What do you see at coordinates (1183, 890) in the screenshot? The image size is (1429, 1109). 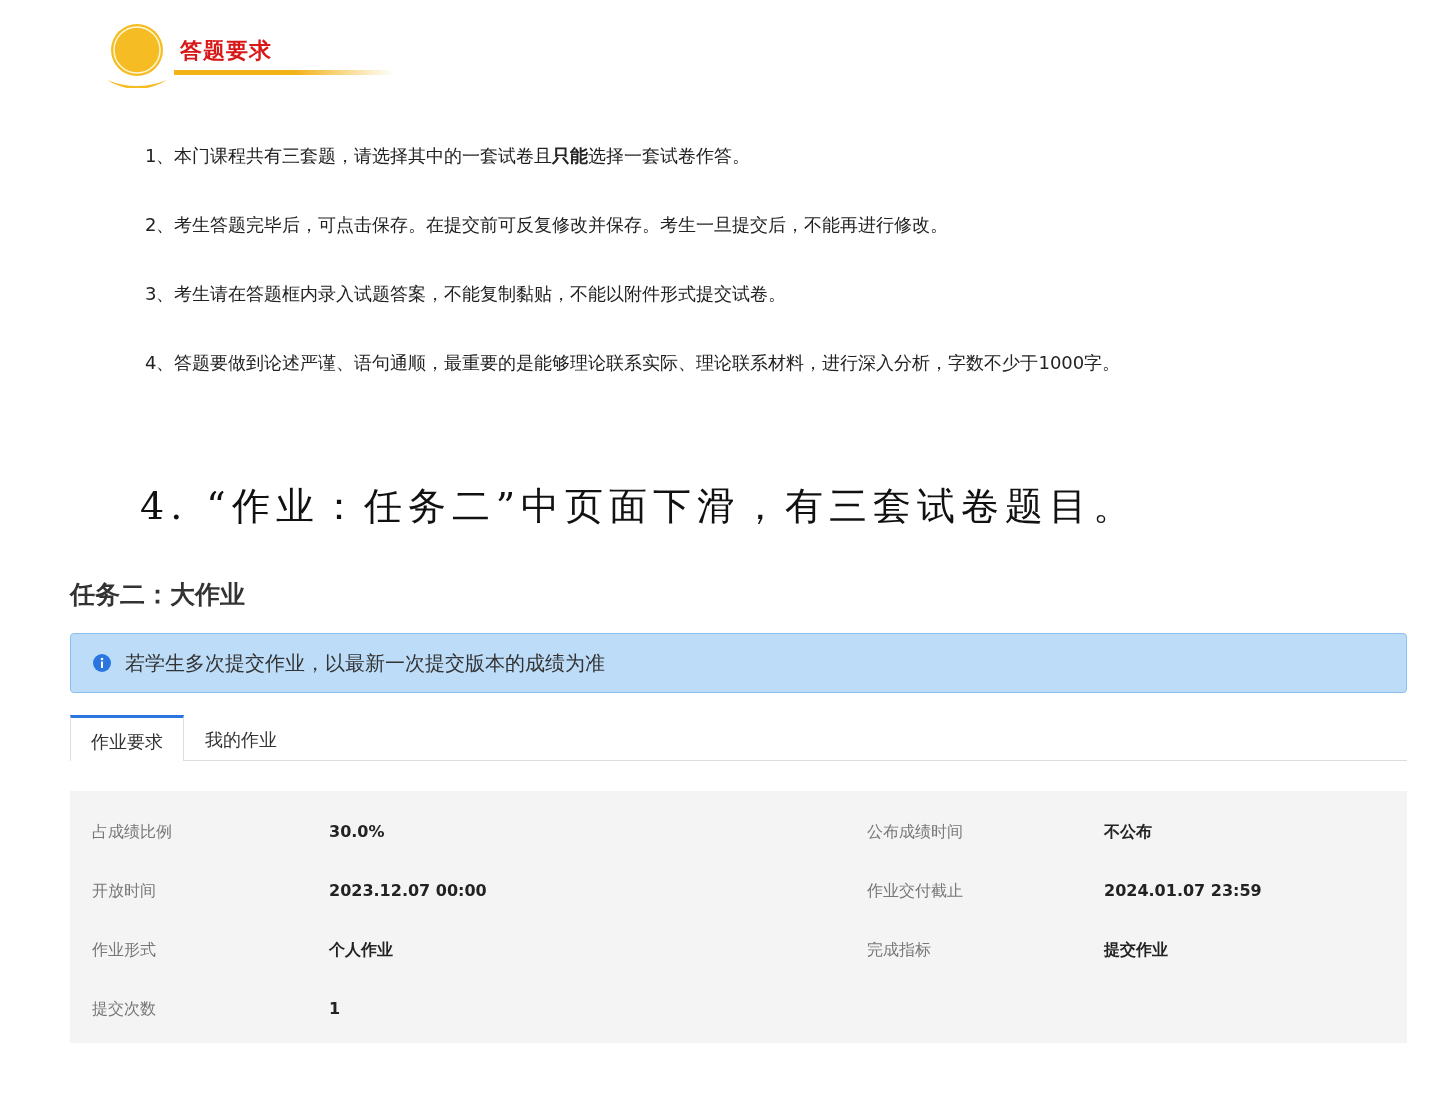 I see `detail-value: 2024.01.07 23:59` at bounding box center [1183, 890].